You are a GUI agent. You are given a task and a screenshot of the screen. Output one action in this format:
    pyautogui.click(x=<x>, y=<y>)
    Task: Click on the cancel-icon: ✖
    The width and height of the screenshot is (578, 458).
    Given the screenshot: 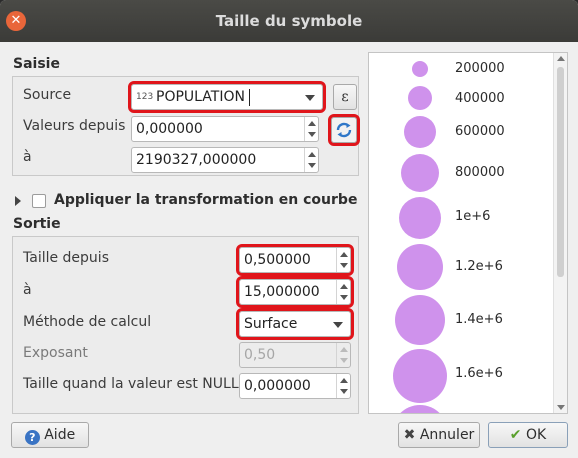 What is the action you would take?
    pyautogui.click(x=409, y=435)
    